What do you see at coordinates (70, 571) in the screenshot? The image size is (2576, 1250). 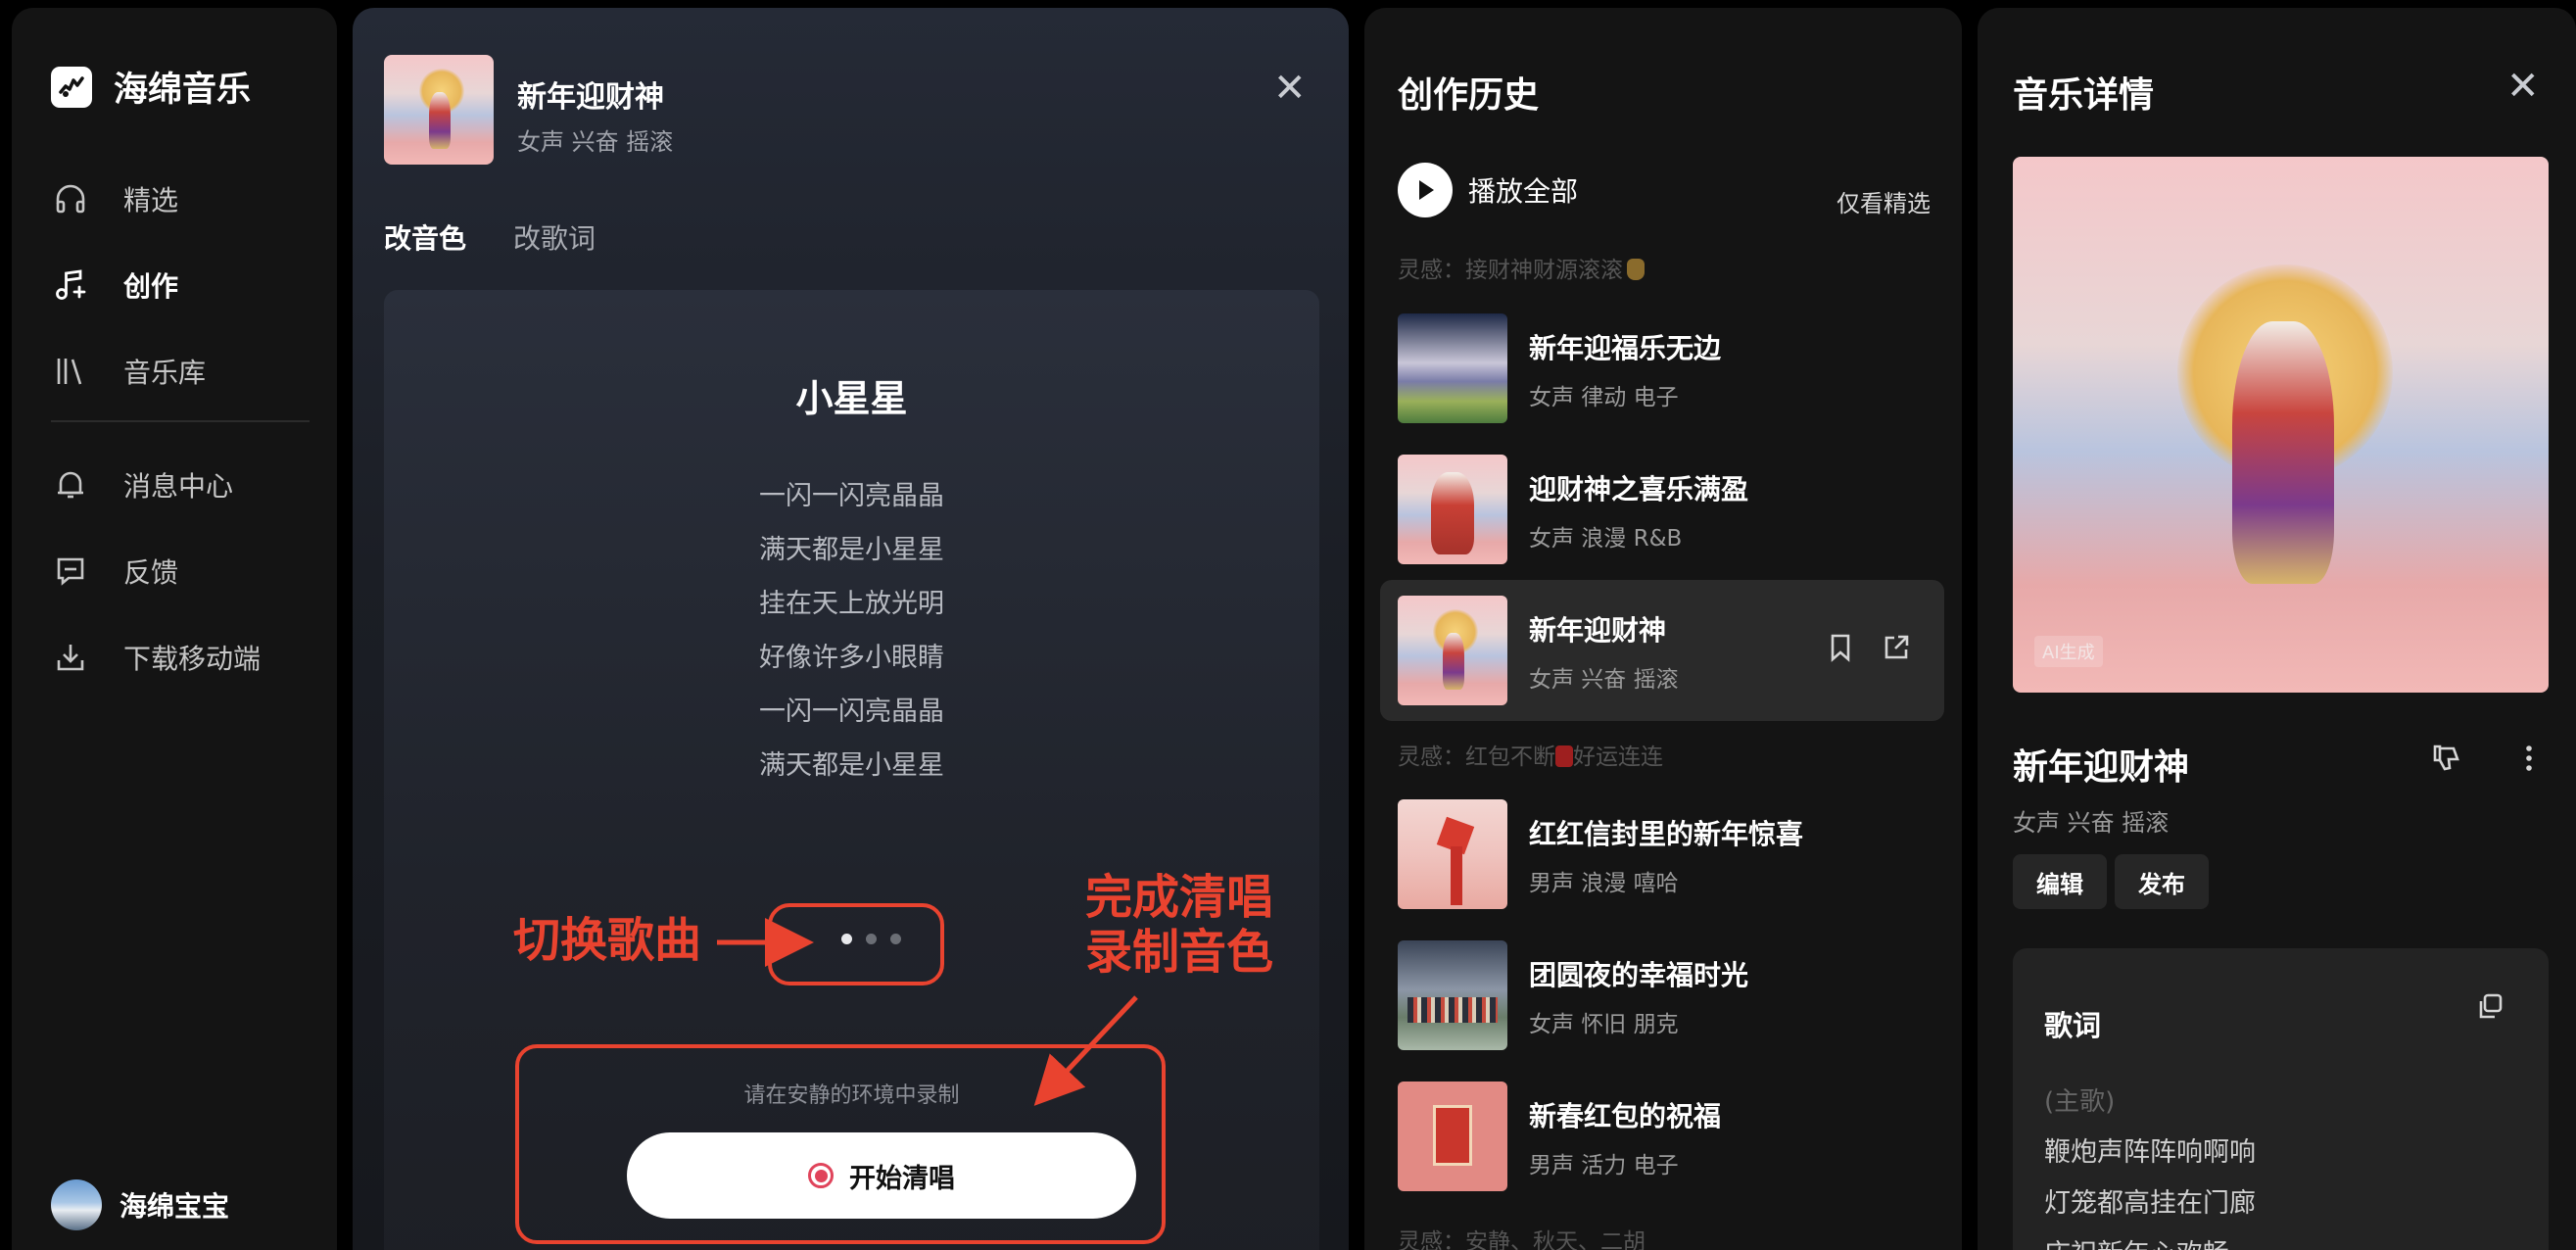 I see `feedback-icon` at bounding box center [70, 571].